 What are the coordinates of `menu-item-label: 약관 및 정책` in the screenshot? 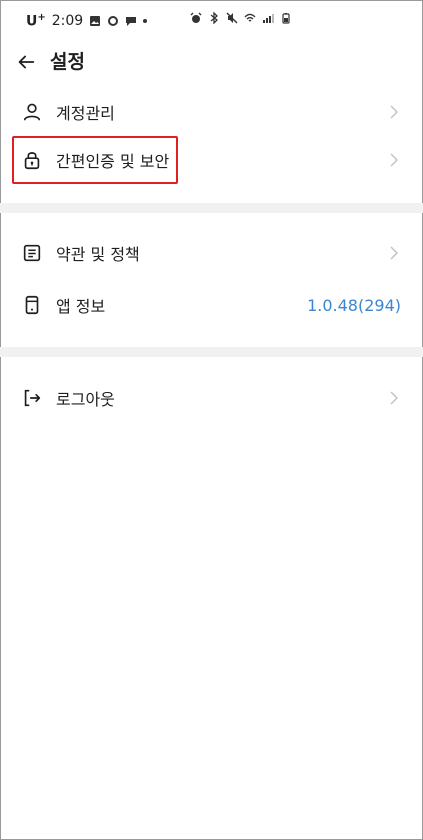 It's located at (98, 254).